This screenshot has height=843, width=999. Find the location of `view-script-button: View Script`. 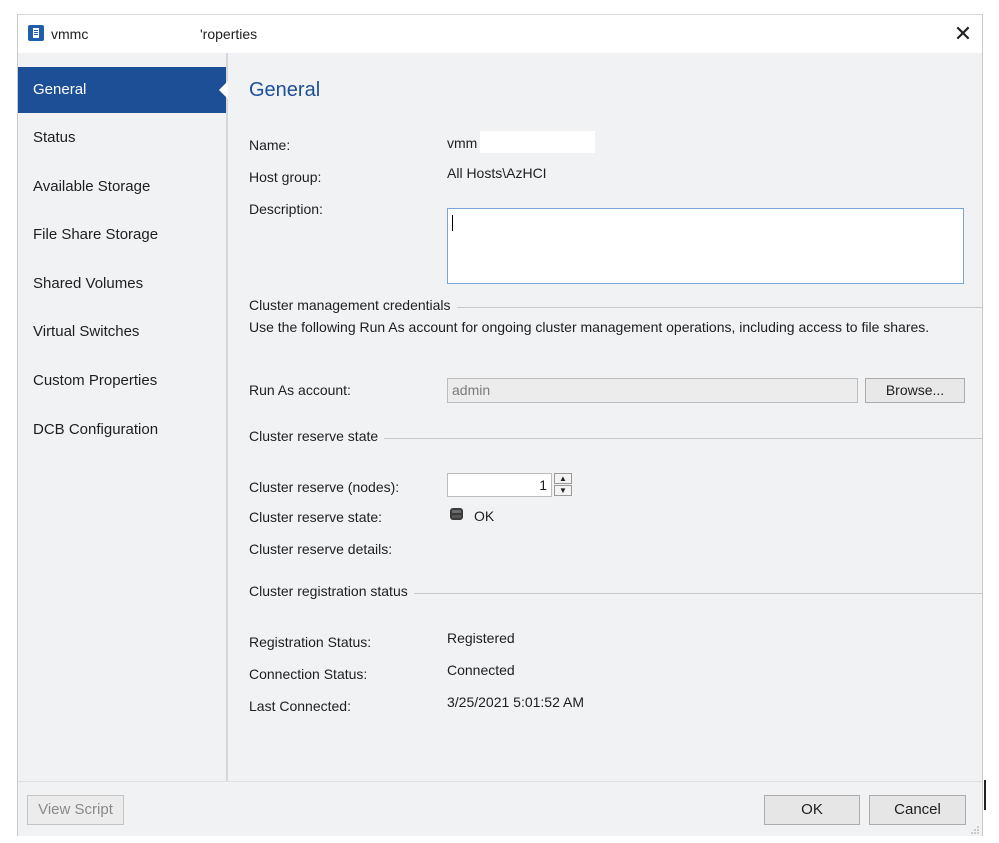

view-script-button: View Script is located at coordinates (75, 810).